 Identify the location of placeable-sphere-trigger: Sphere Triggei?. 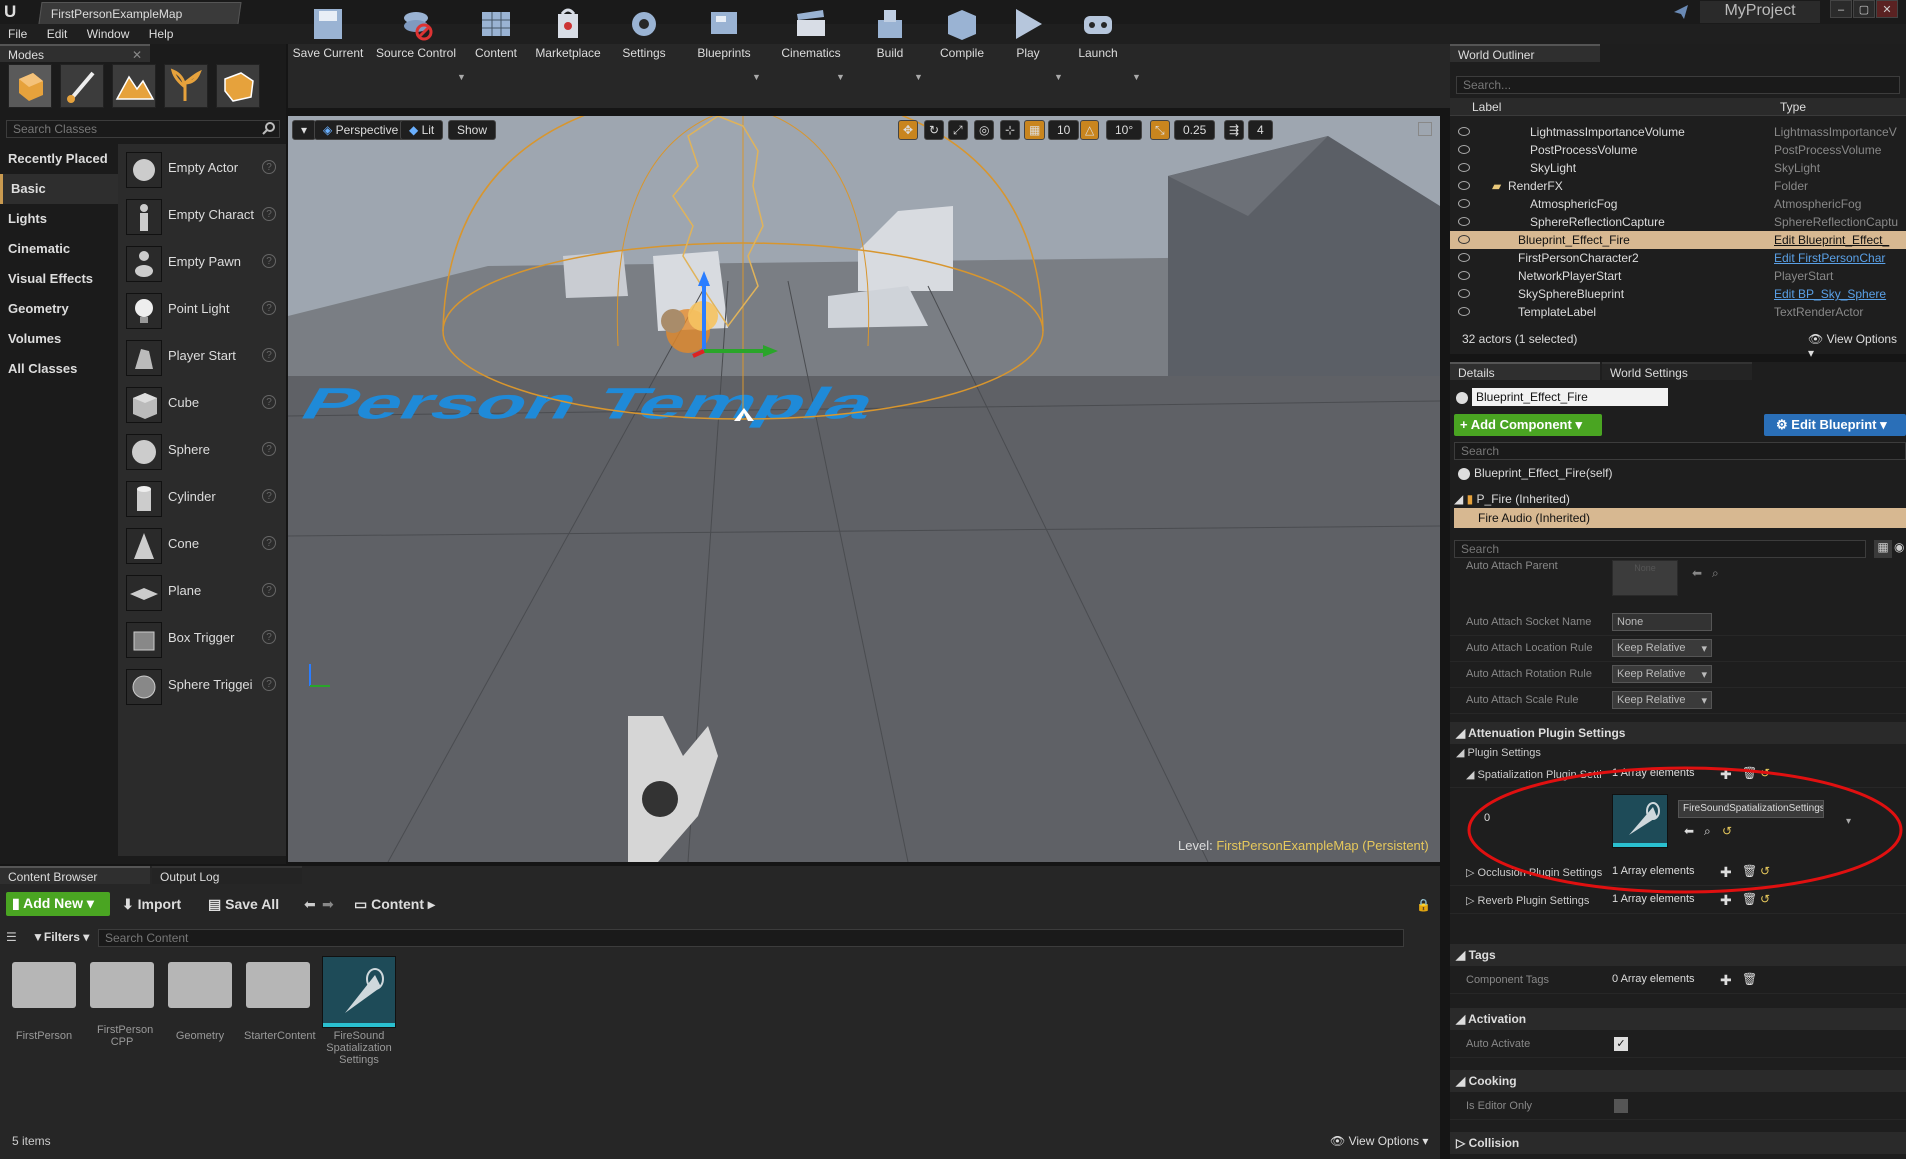
(202, 687).